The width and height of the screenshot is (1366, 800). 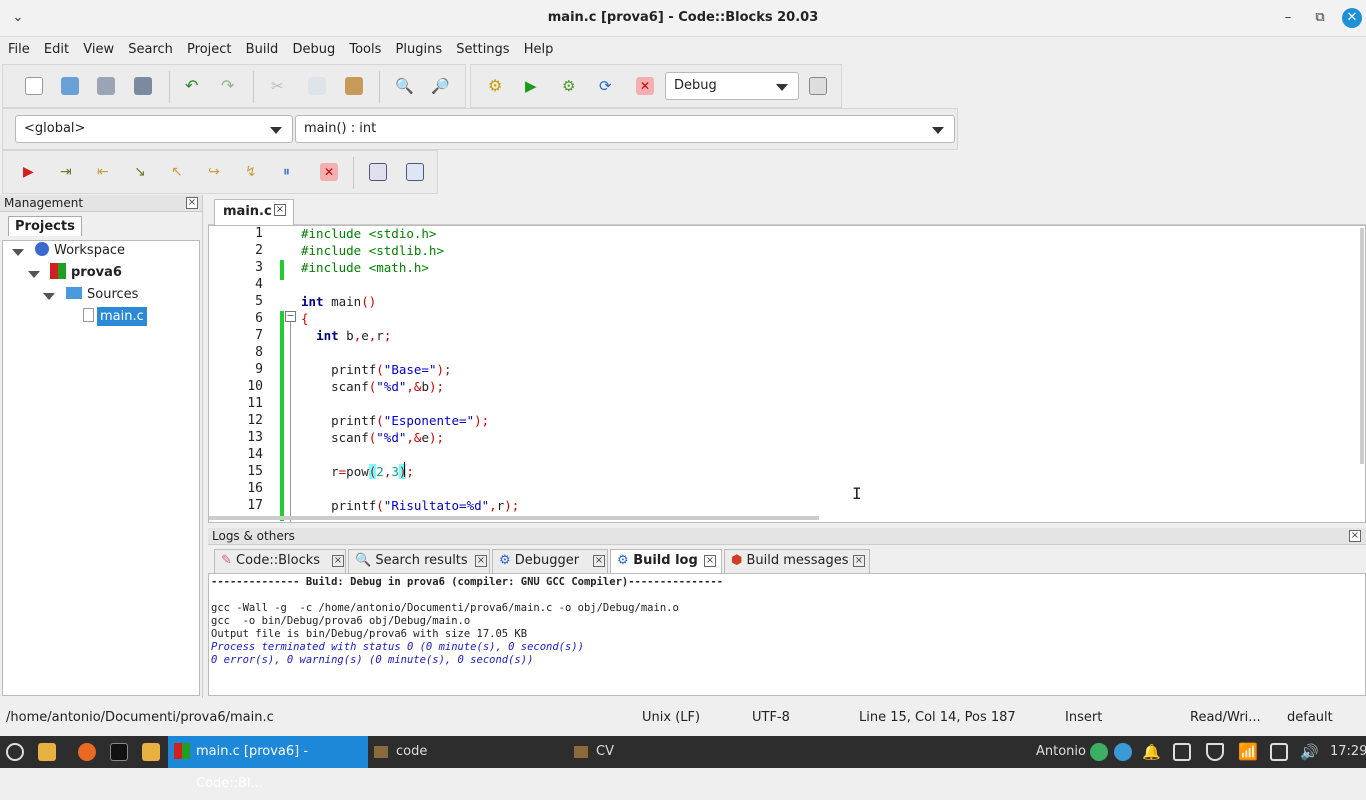 What do you see at coordinates (404, 86) in the screenshot?
I see `find-icon: 🔍` at bounding box center [404, 86].